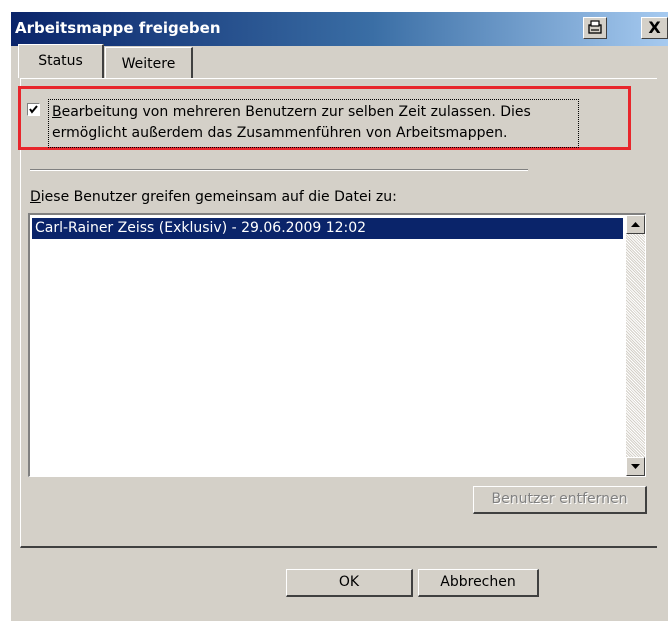 This screenshot has height=621, width=668. Describe the element at coordinates (349, 583) in the screenshot. I see `ok-button: OK` at that location.